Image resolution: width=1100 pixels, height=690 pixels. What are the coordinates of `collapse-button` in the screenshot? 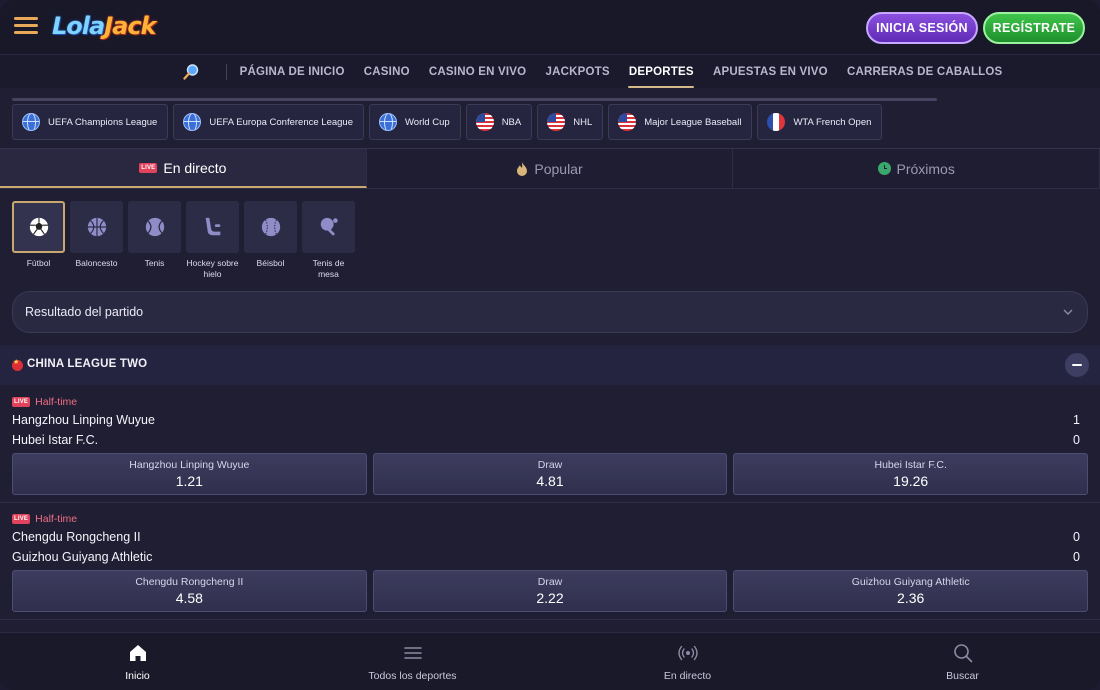 It's located at (1077, 365).